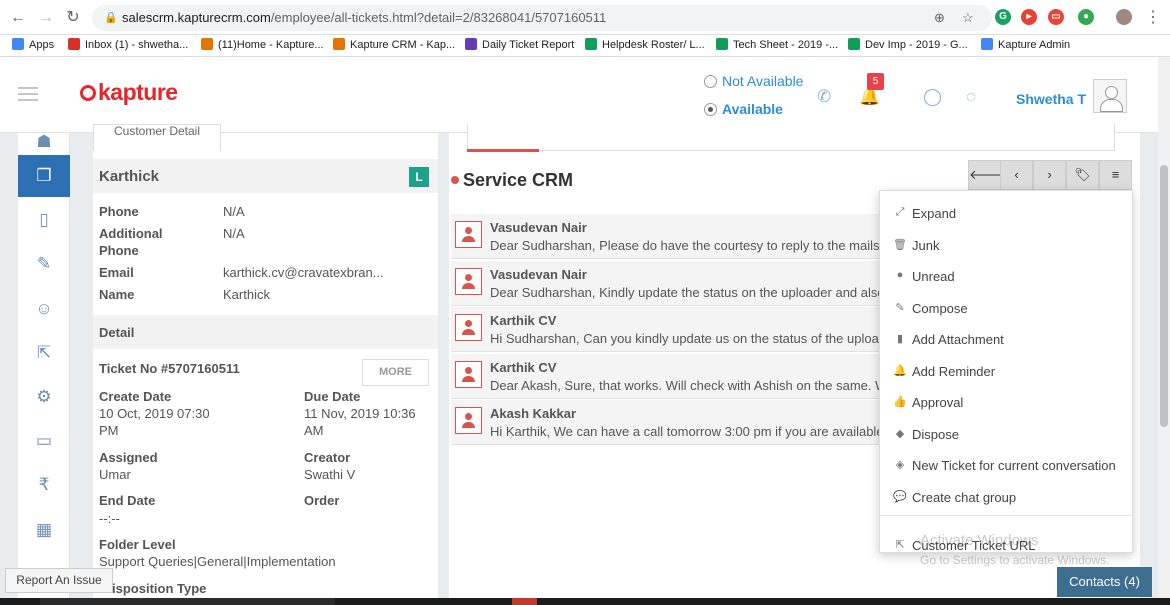 This screenshot has height=605, width=1170. What do you see at coordinates (1007, 435) in the screenshot?
I see `menu-item-dispose: ◆ Dispose` at bounding box center [1007, 435].